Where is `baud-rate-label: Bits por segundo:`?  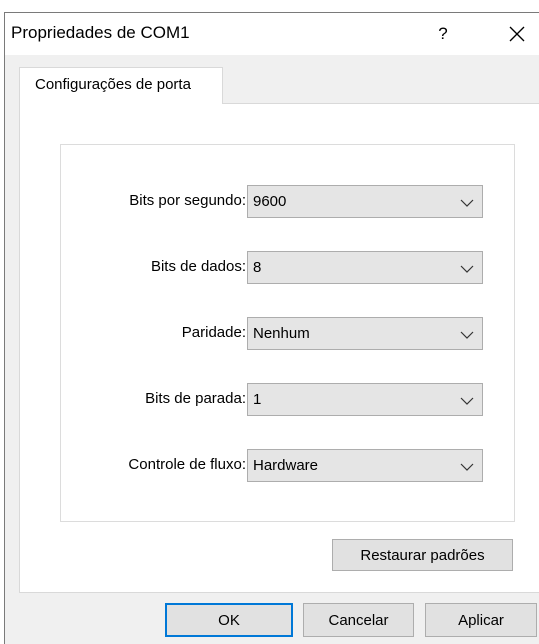
baud-rate-label: Bits por segundo: is located at coordinates (187, 200).